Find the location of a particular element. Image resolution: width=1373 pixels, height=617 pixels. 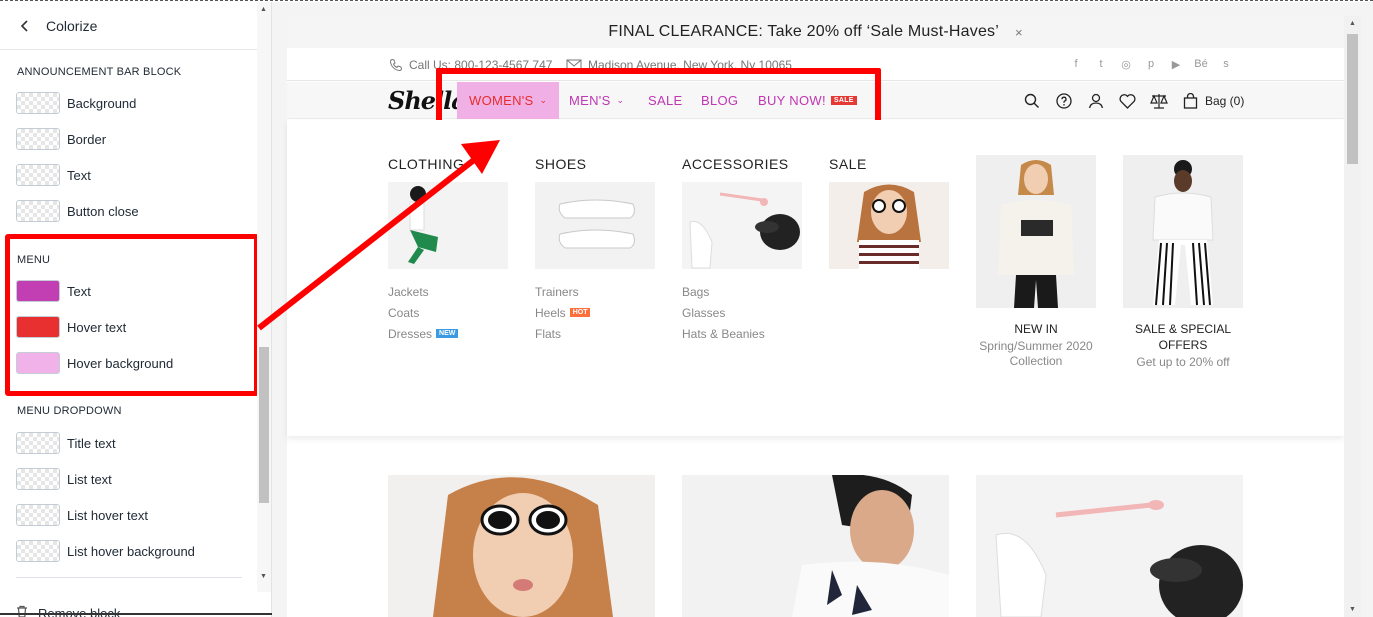

promo-new-in: NEW IN Spring/Summer 2020 Collection is located at coordinates (1036, 262).